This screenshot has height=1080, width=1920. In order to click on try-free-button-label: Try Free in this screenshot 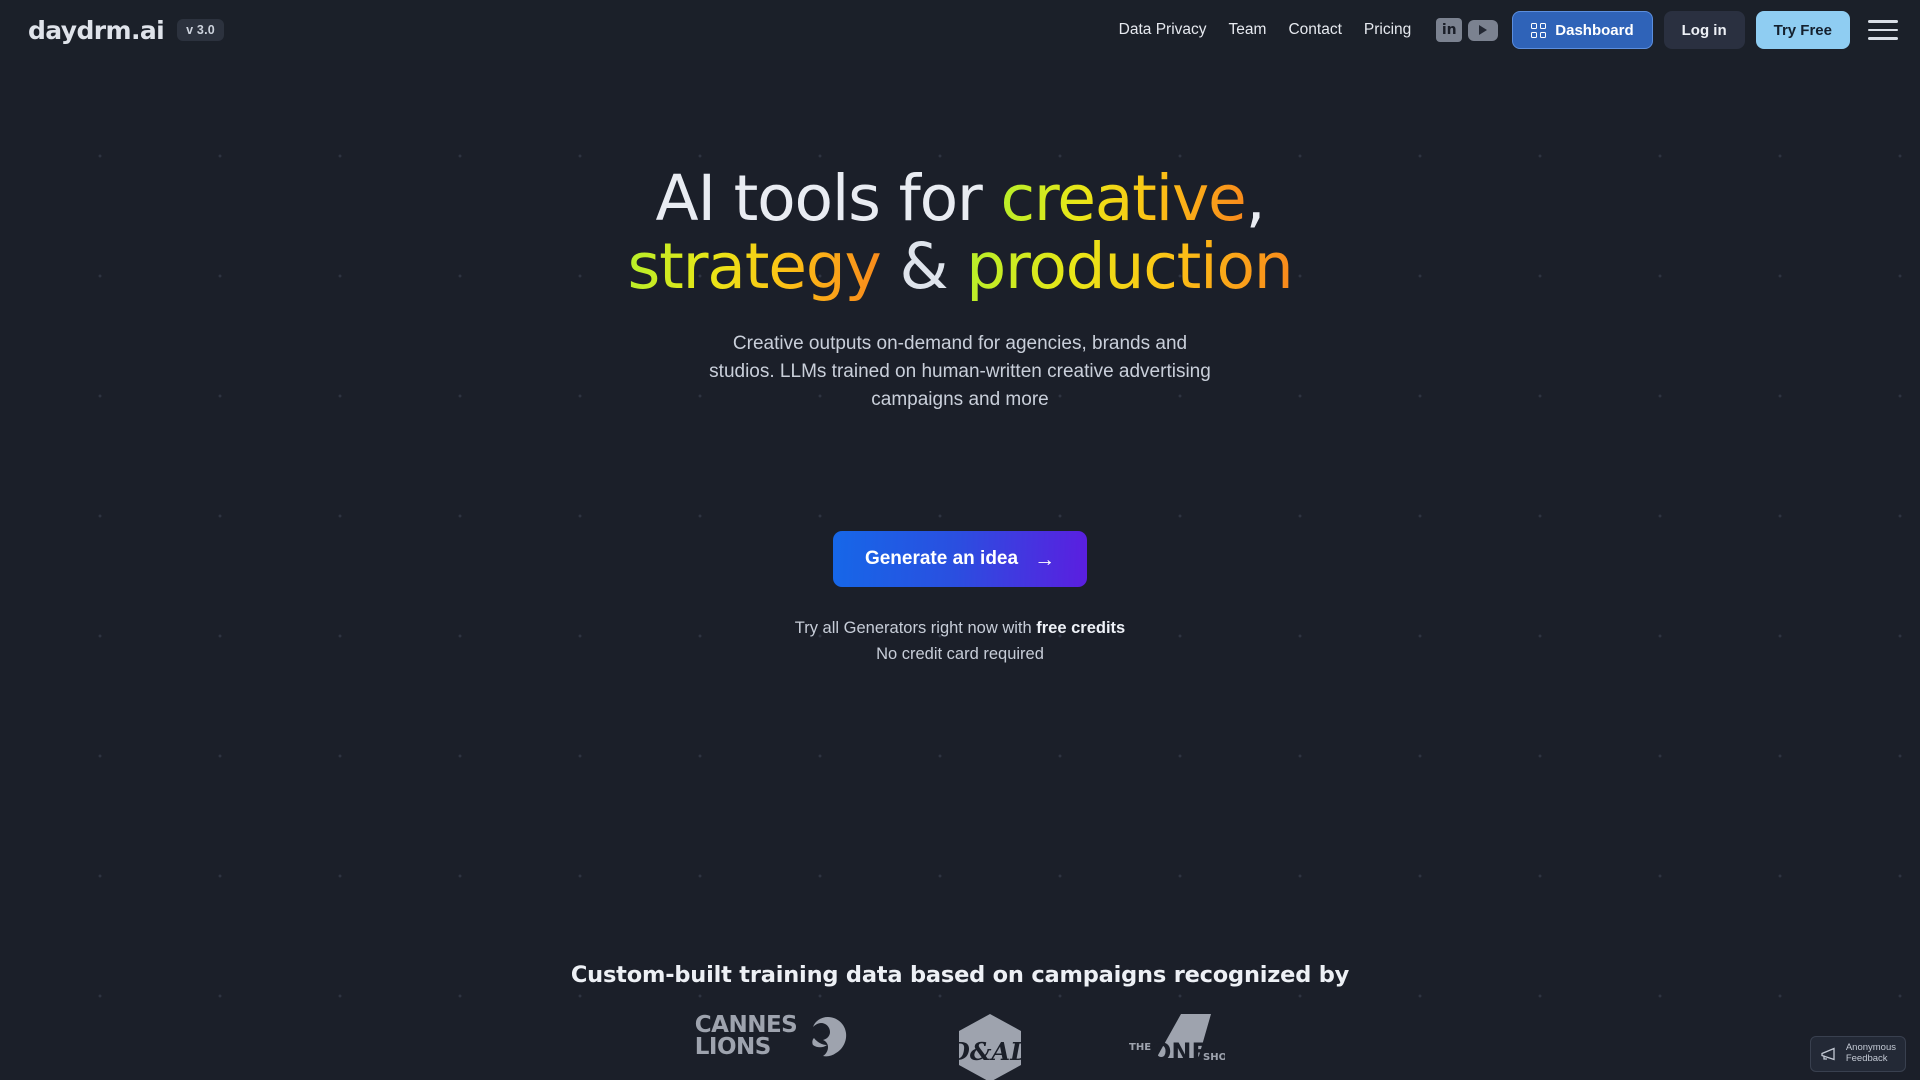, I will do `click(1802, 30)`.